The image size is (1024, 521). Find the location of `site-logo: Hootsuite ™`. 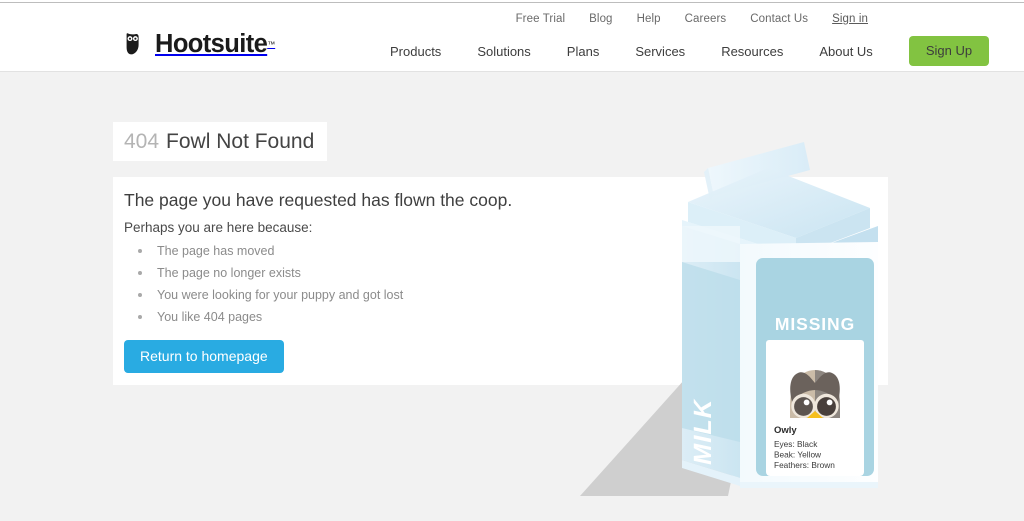

site-logo: Hootsuite ™ is located at coordinates (199, 44).